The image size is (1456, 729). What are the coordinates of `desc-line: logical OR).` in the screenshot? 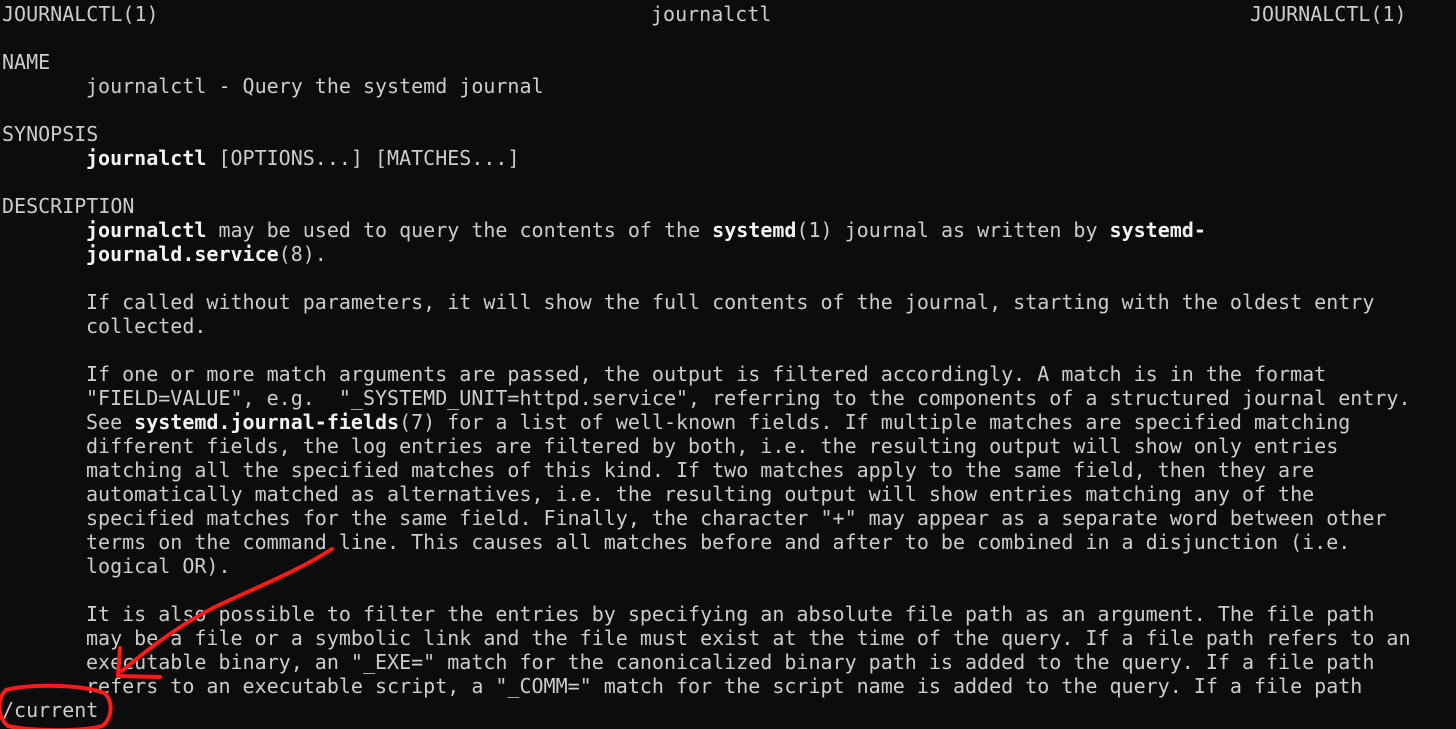 It's located at (158, 566).